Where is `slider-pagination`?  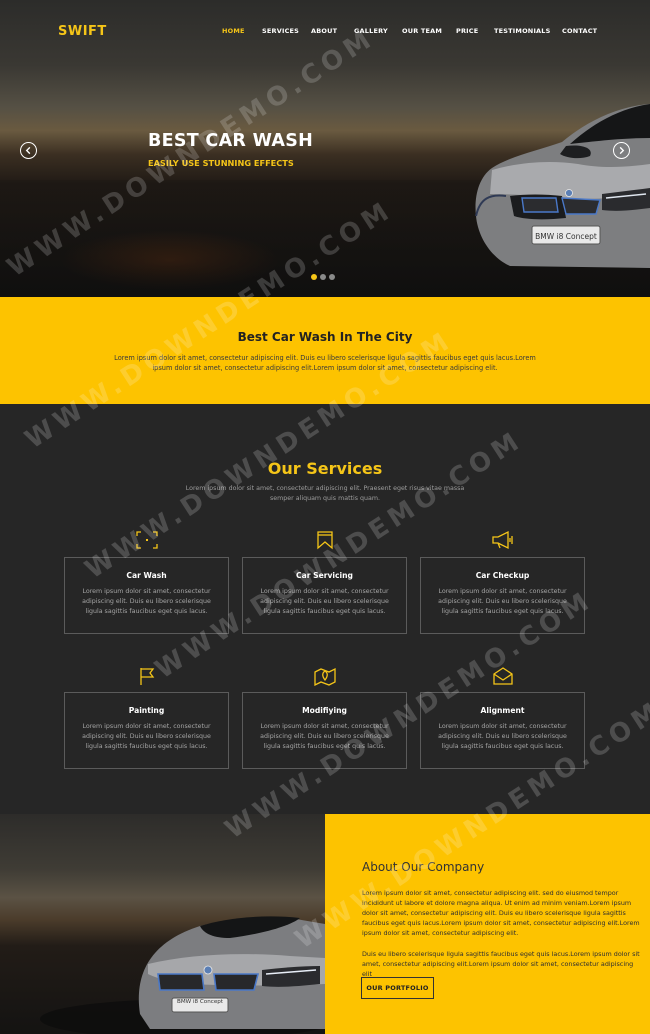
slider-pagination is located at coordinates (323, 277).